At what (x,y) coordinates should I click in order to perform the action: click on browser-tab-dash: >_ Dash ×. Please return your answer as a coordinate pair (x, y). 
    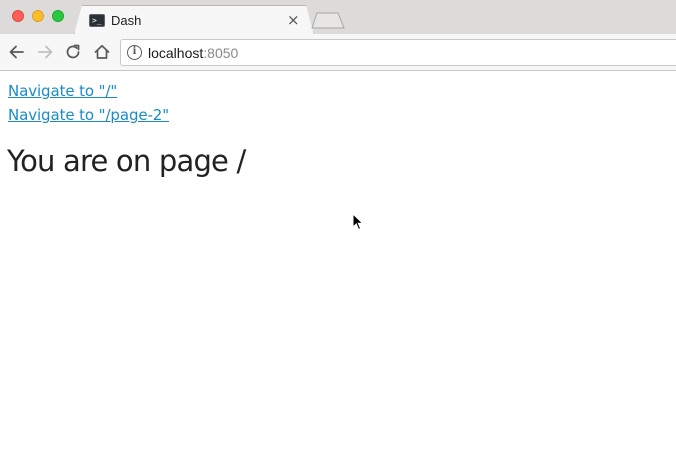
    Looking at the image, I should click on (194, 20).